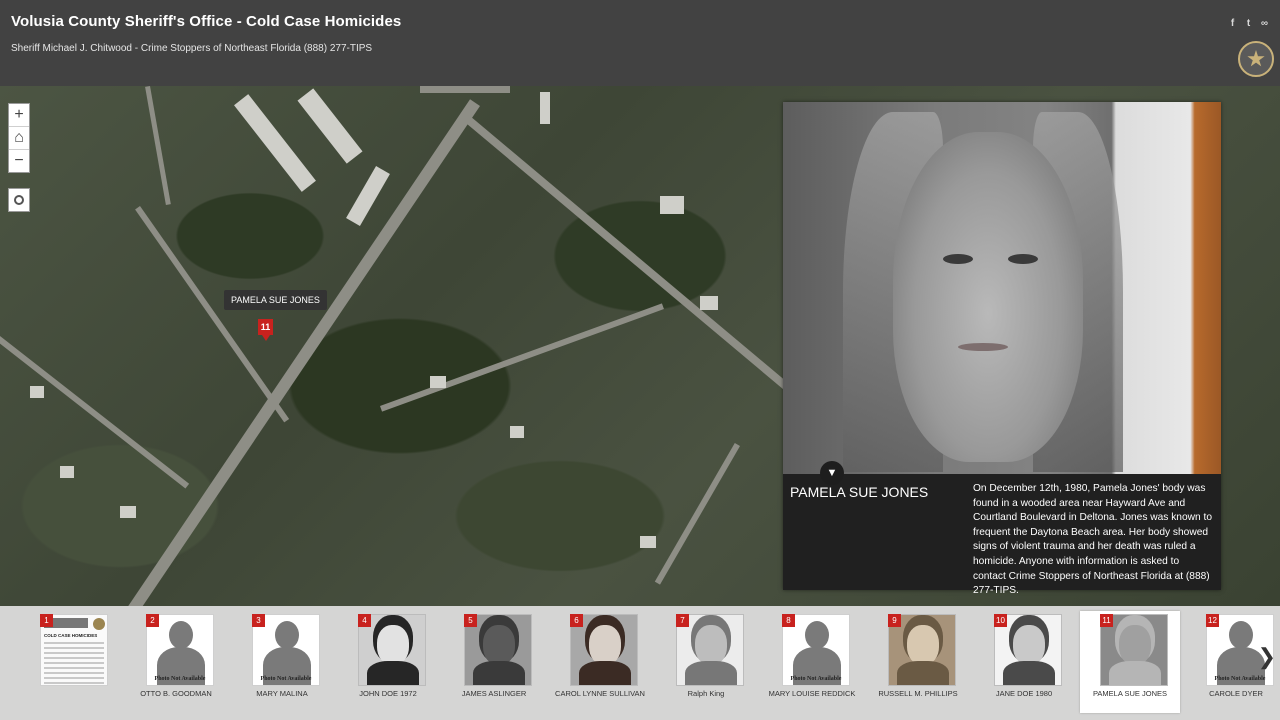 The width and height of the screenshot is (1280, 720). I want to click on case-number-badge: 12, so click(1212, 620).